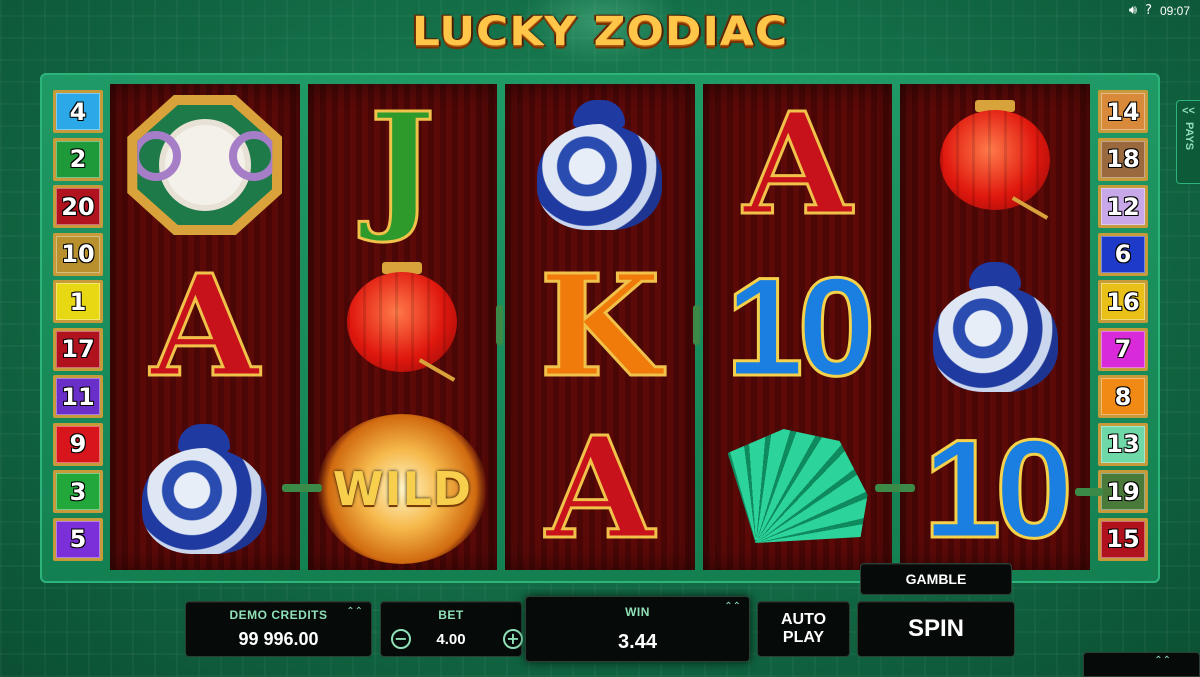 The height and width of the screenshot is (677, 1200). Describe the element at coordinates (278, 615) in the screenshot. I see `credits-label: DEMO CREDITS` at that location.